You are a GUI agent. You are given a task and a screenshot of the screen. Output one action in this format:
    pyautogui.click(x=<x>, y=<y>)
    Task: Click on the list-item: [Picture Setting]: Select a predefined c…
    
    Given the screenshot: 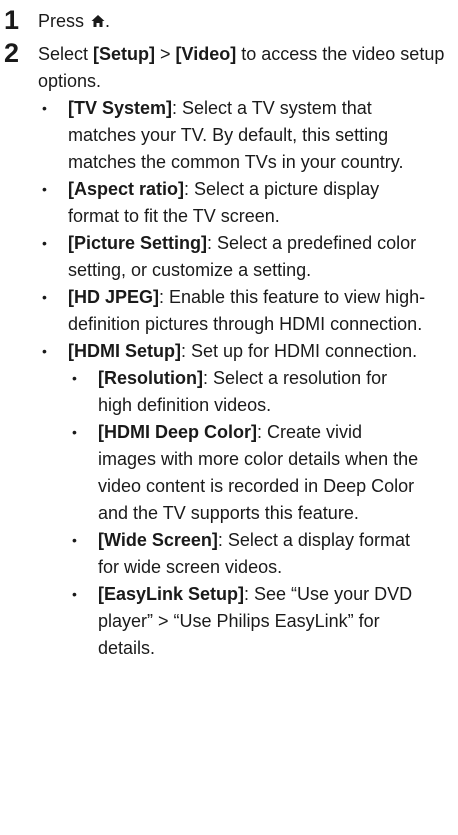 What is the action you would take?
    pyautogui.click(x=233, y=257)
    